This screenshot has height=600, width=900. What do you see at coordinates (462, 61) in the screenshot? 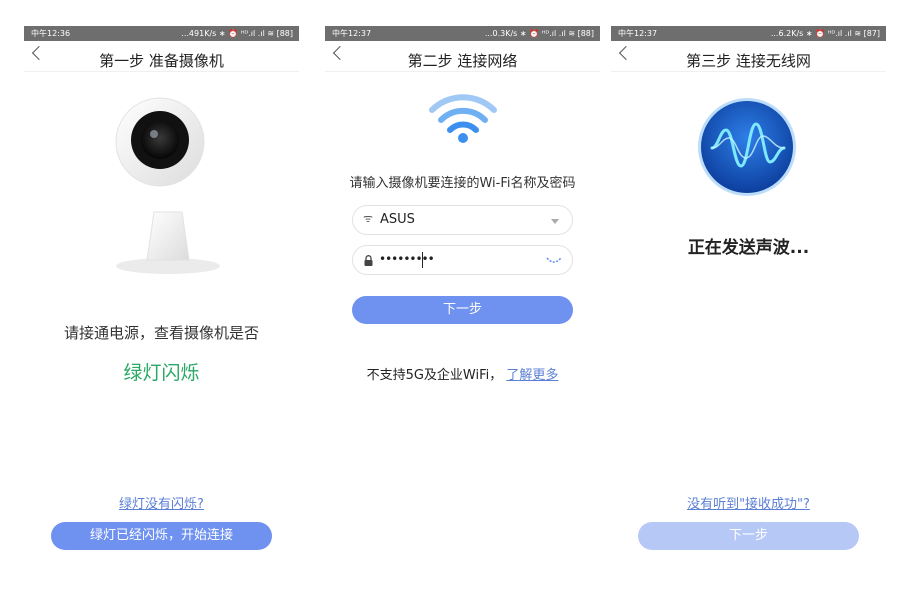
I see `page-title: 第二步 连接网络` at bounding box center [462, 61].